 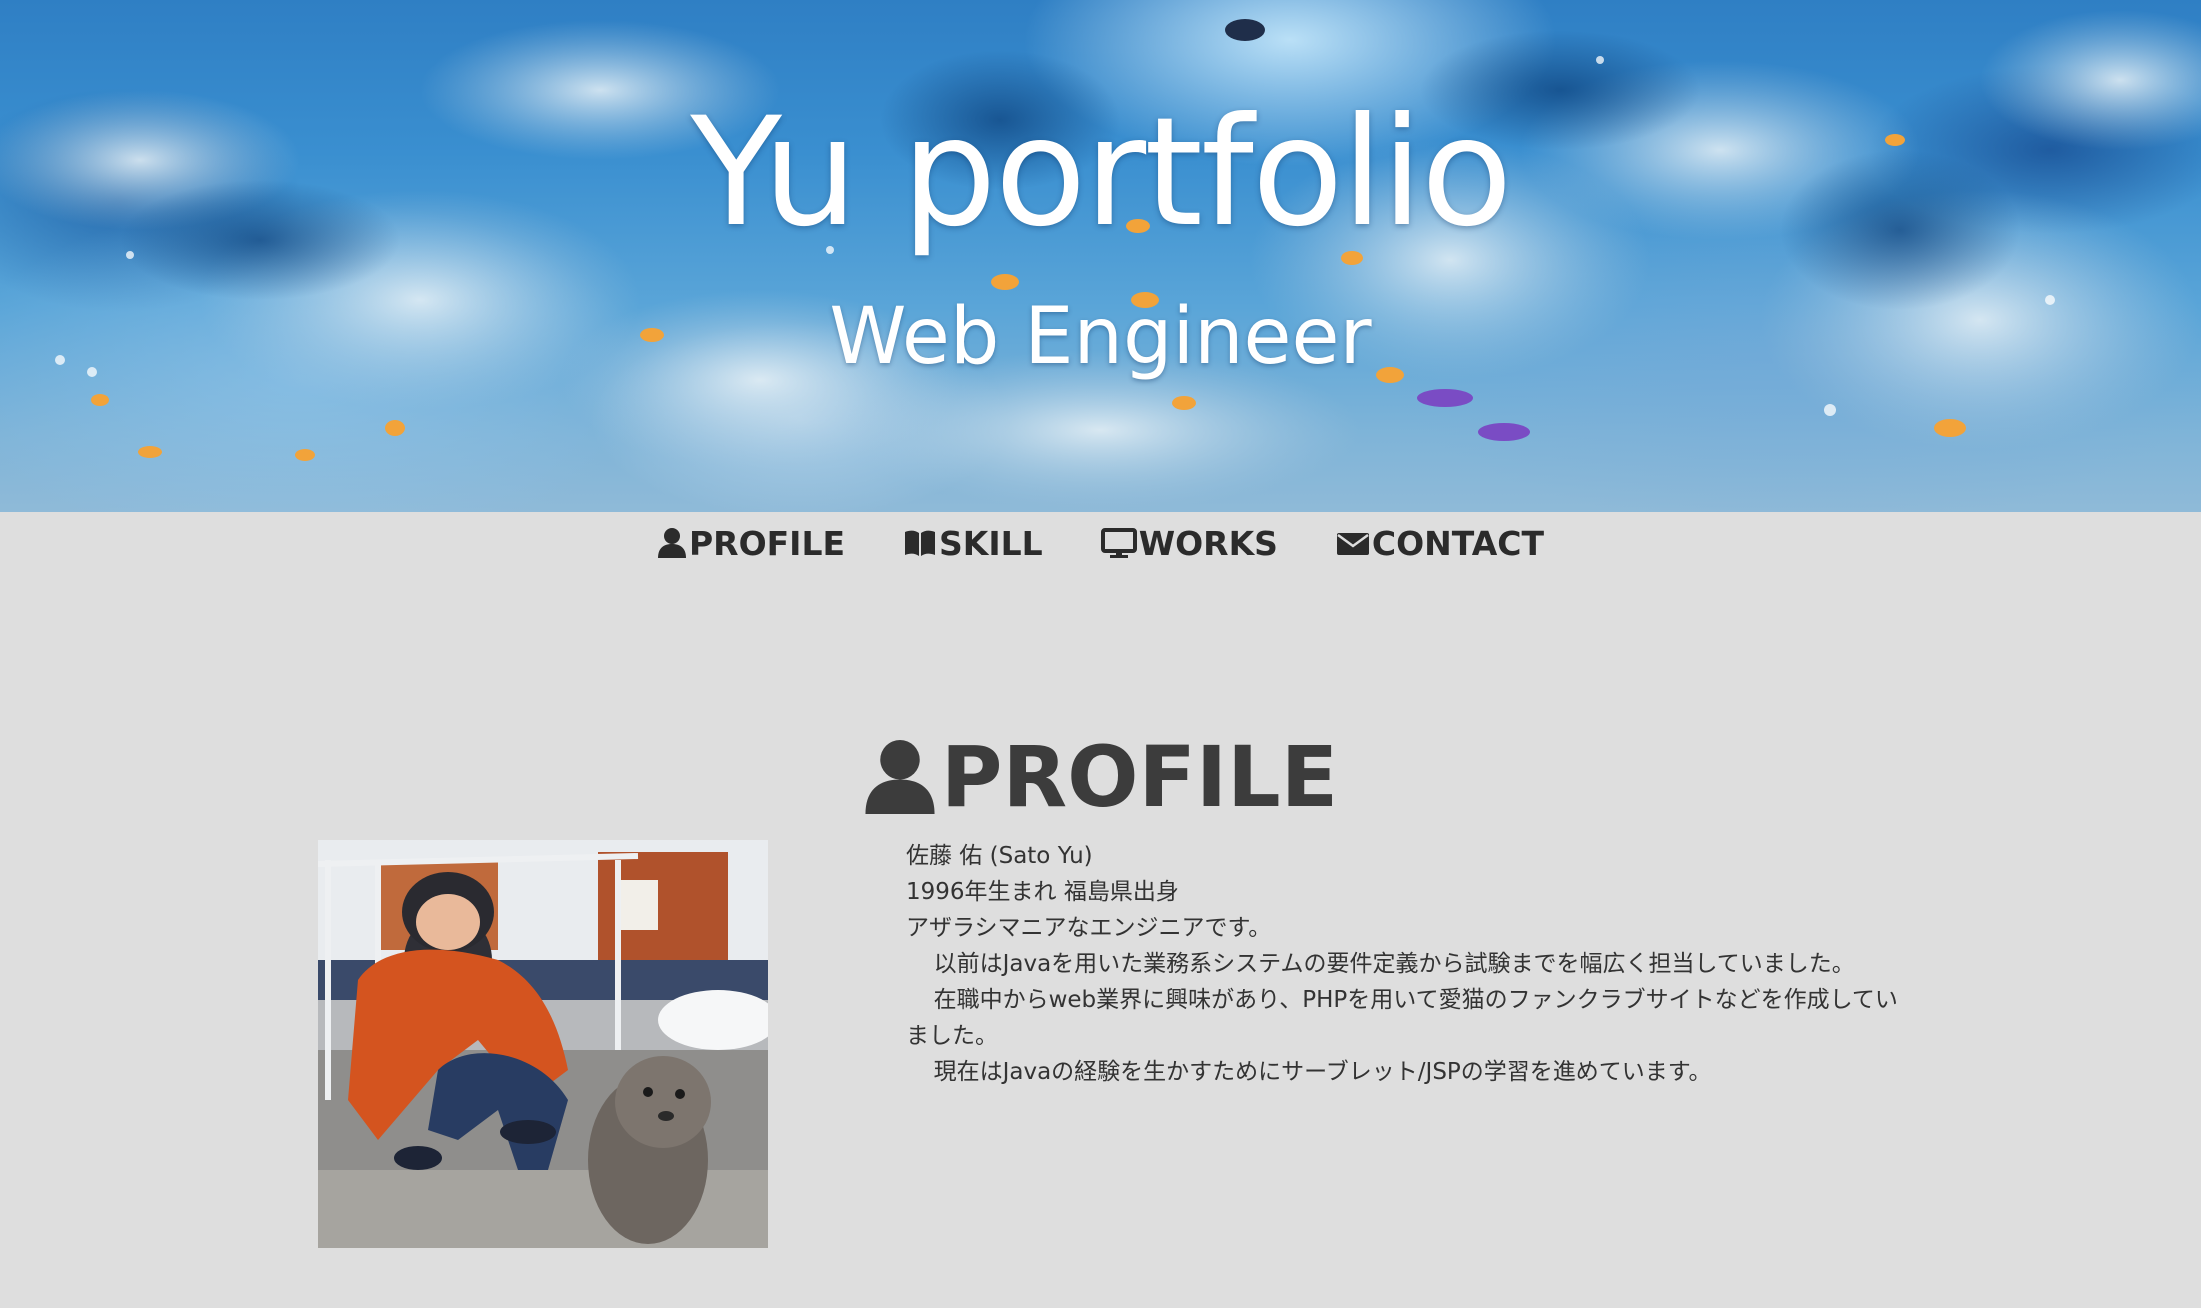 I want to click on nav-item-works: WORKS, so click(x=1189, y=543).